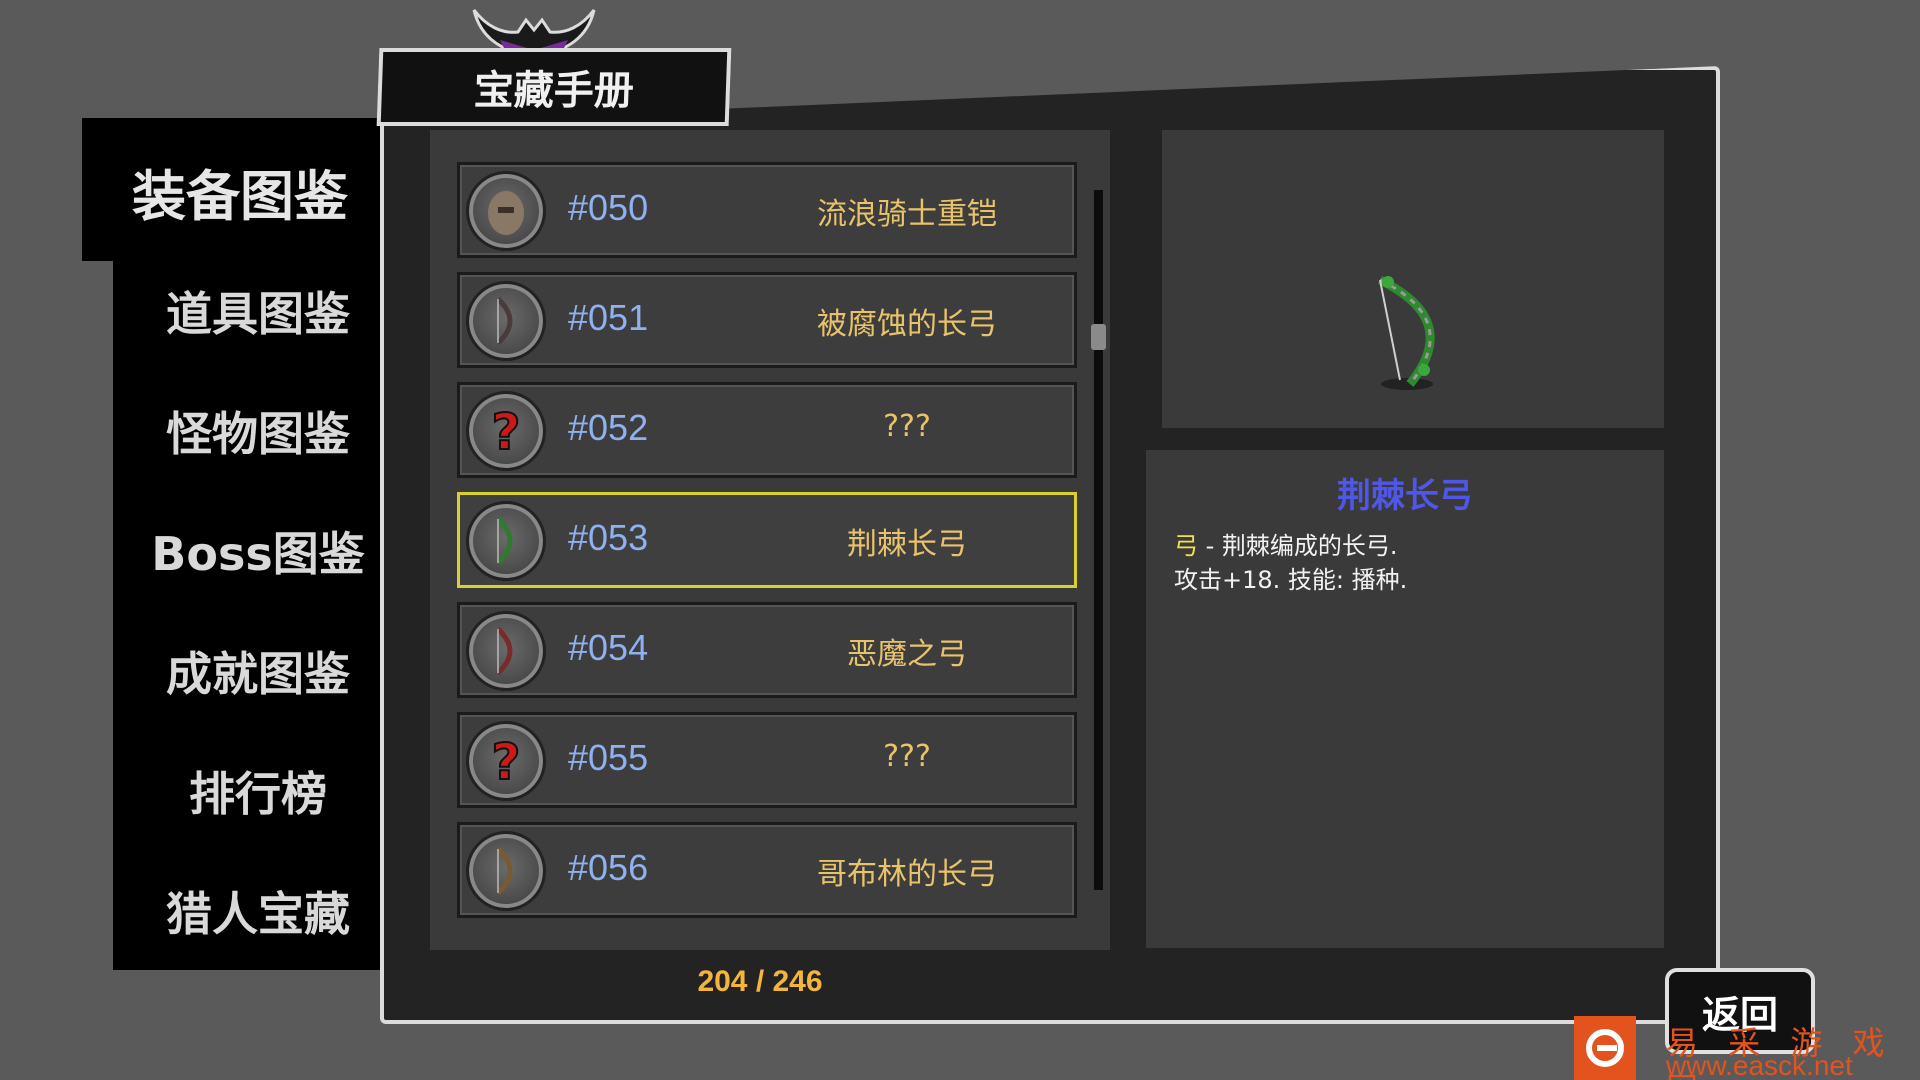 This screenshot has width=1920, height=1080. Describe the element at coordinates (608, 537) in the screenshot. I see `item-number: #053` at that location.